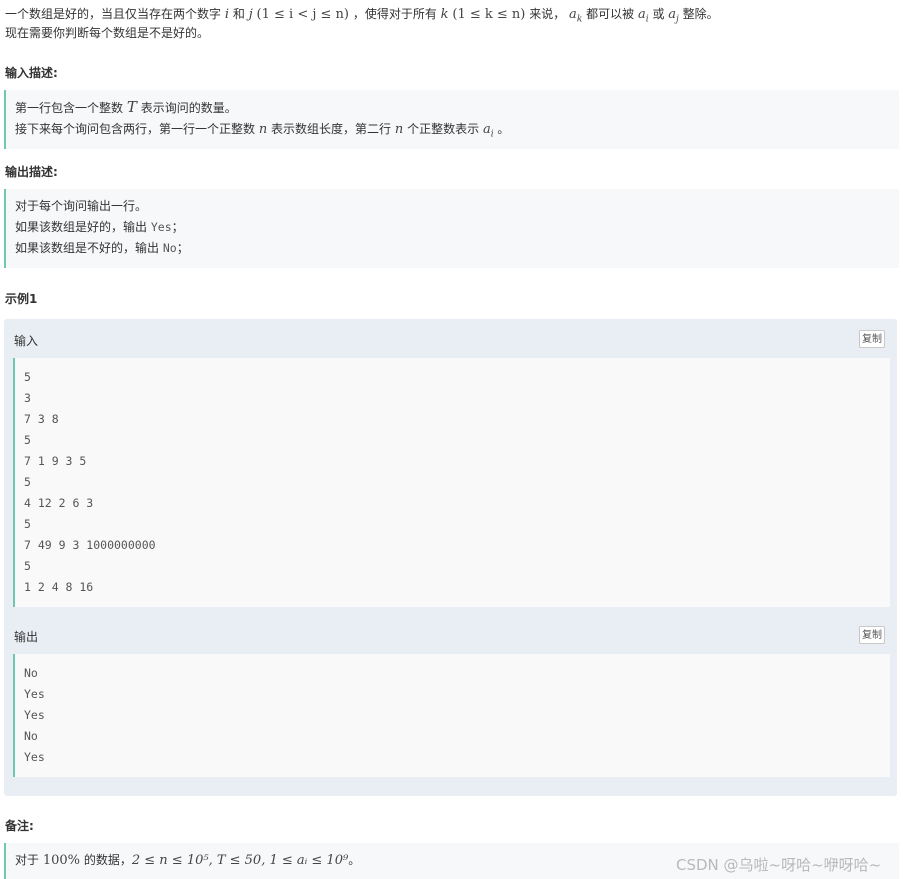  Describe the element at coordinates (19, 826) in the screenshot. I see `note-heading: 备注:` at that location.